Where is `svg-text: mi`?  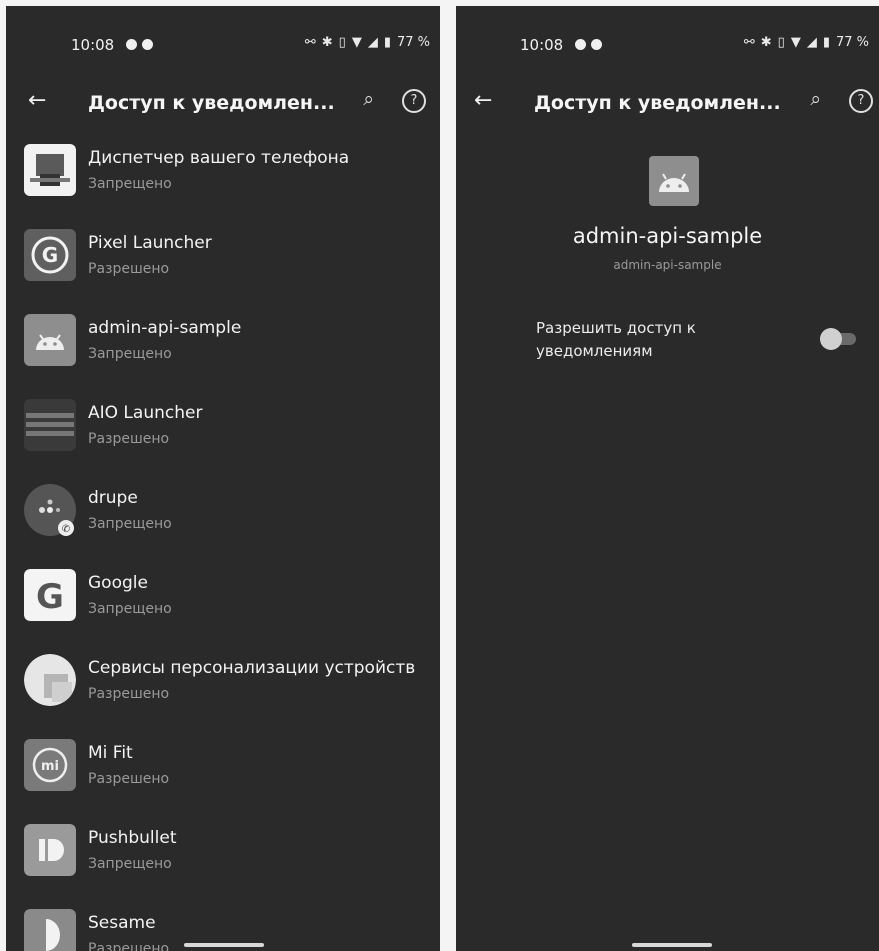 svg-text: mi is located at coordinates (50, 766).